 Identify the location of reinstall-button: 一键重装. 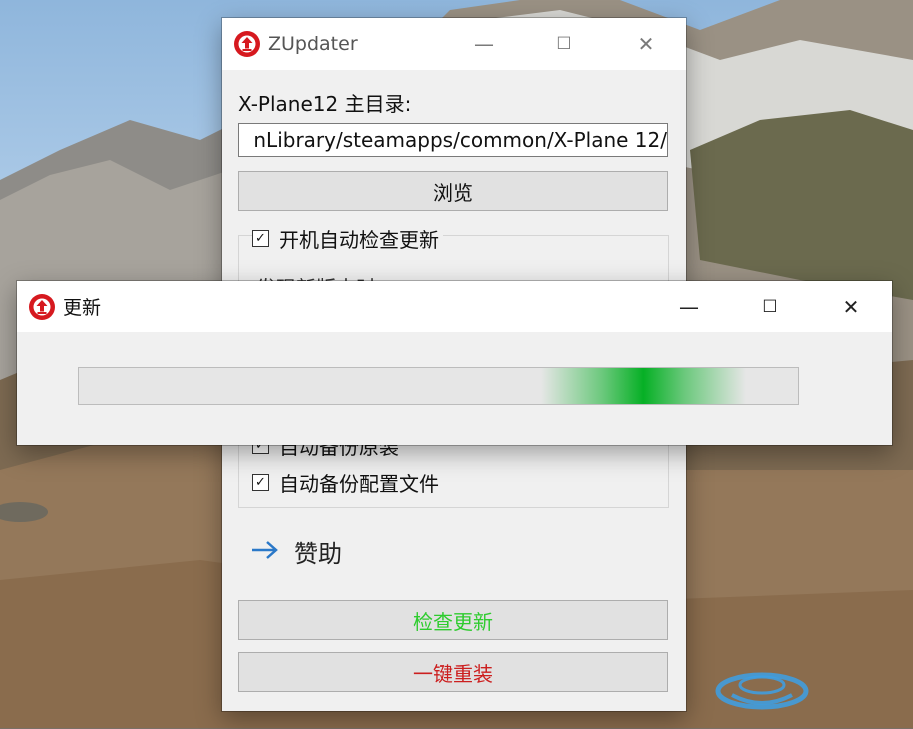
(453, 672).